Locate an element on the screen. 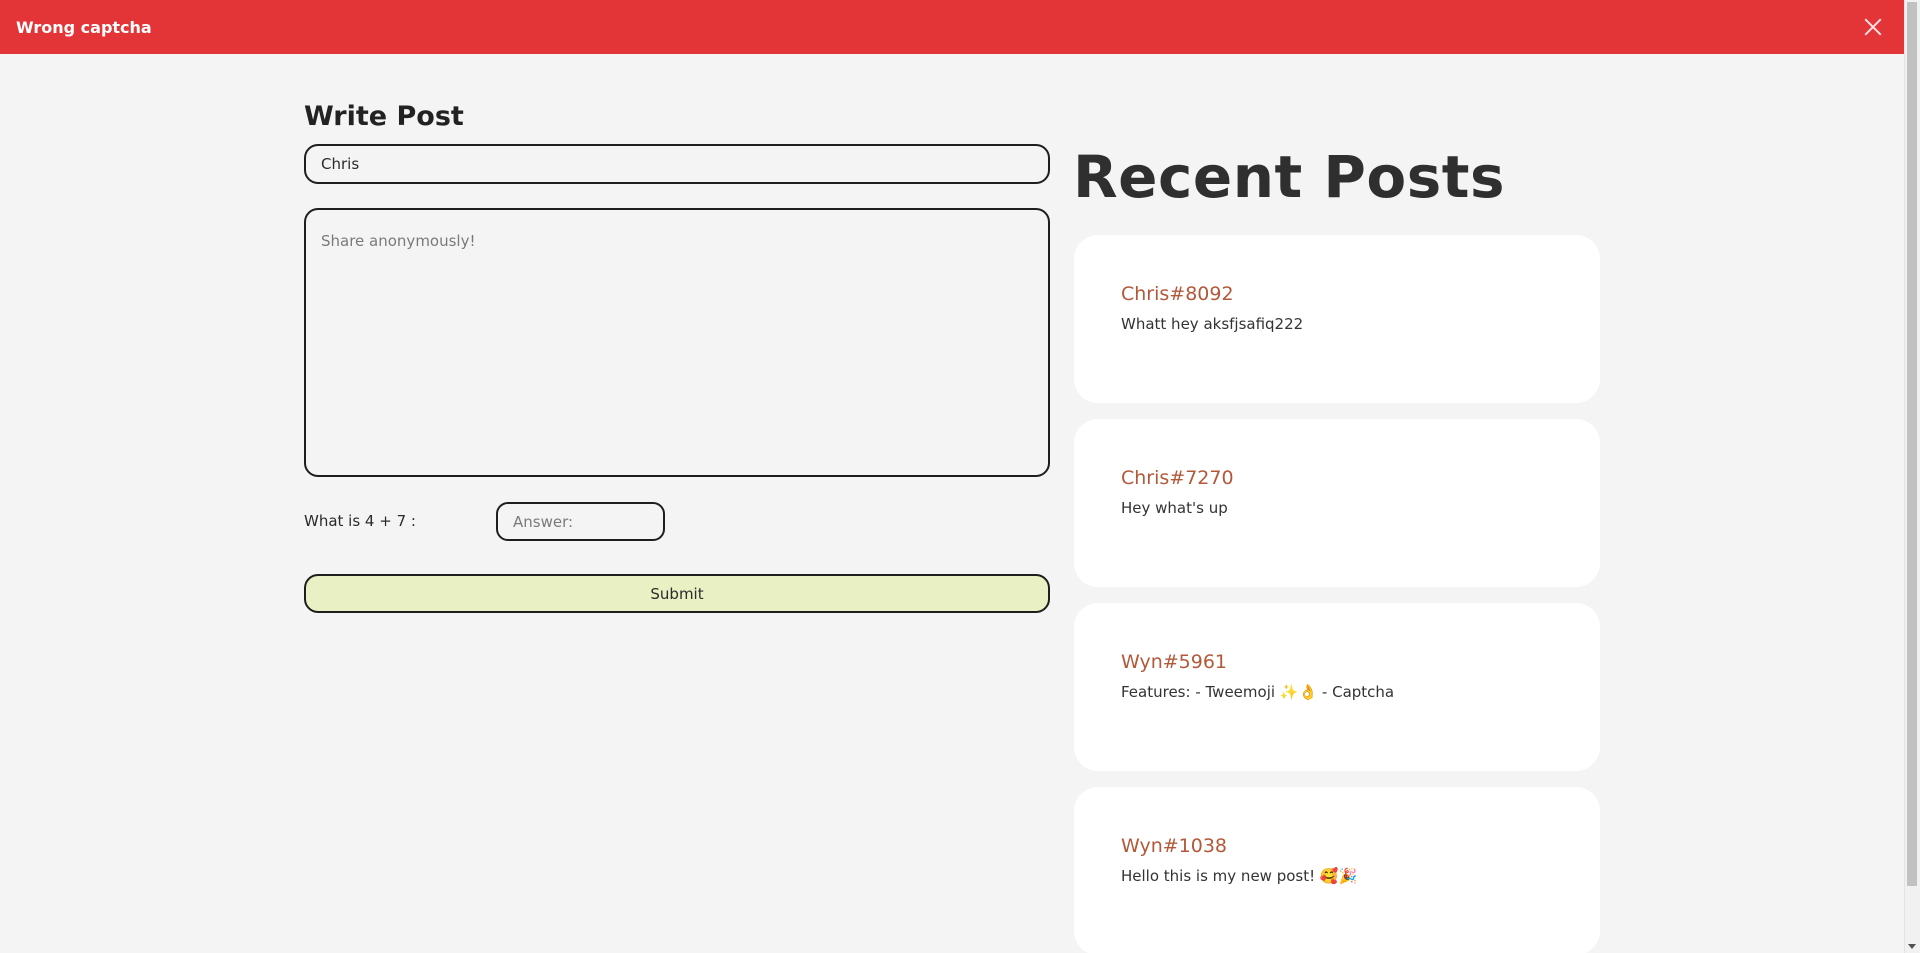 This screenshot has height=953, width=1920. alert-message: Wrong captcha is located at coordinates (84, 27).